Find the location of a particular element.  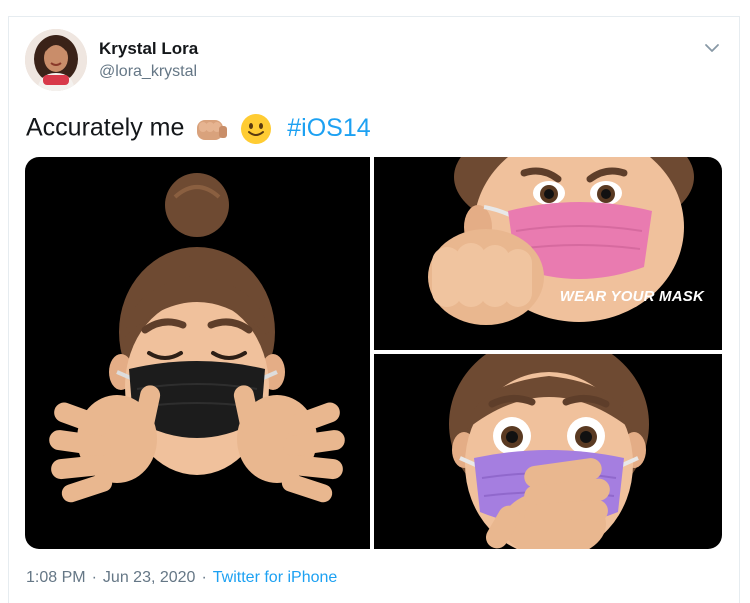

tweet-time: 1:08 PM is located at coordinates (56, 577).